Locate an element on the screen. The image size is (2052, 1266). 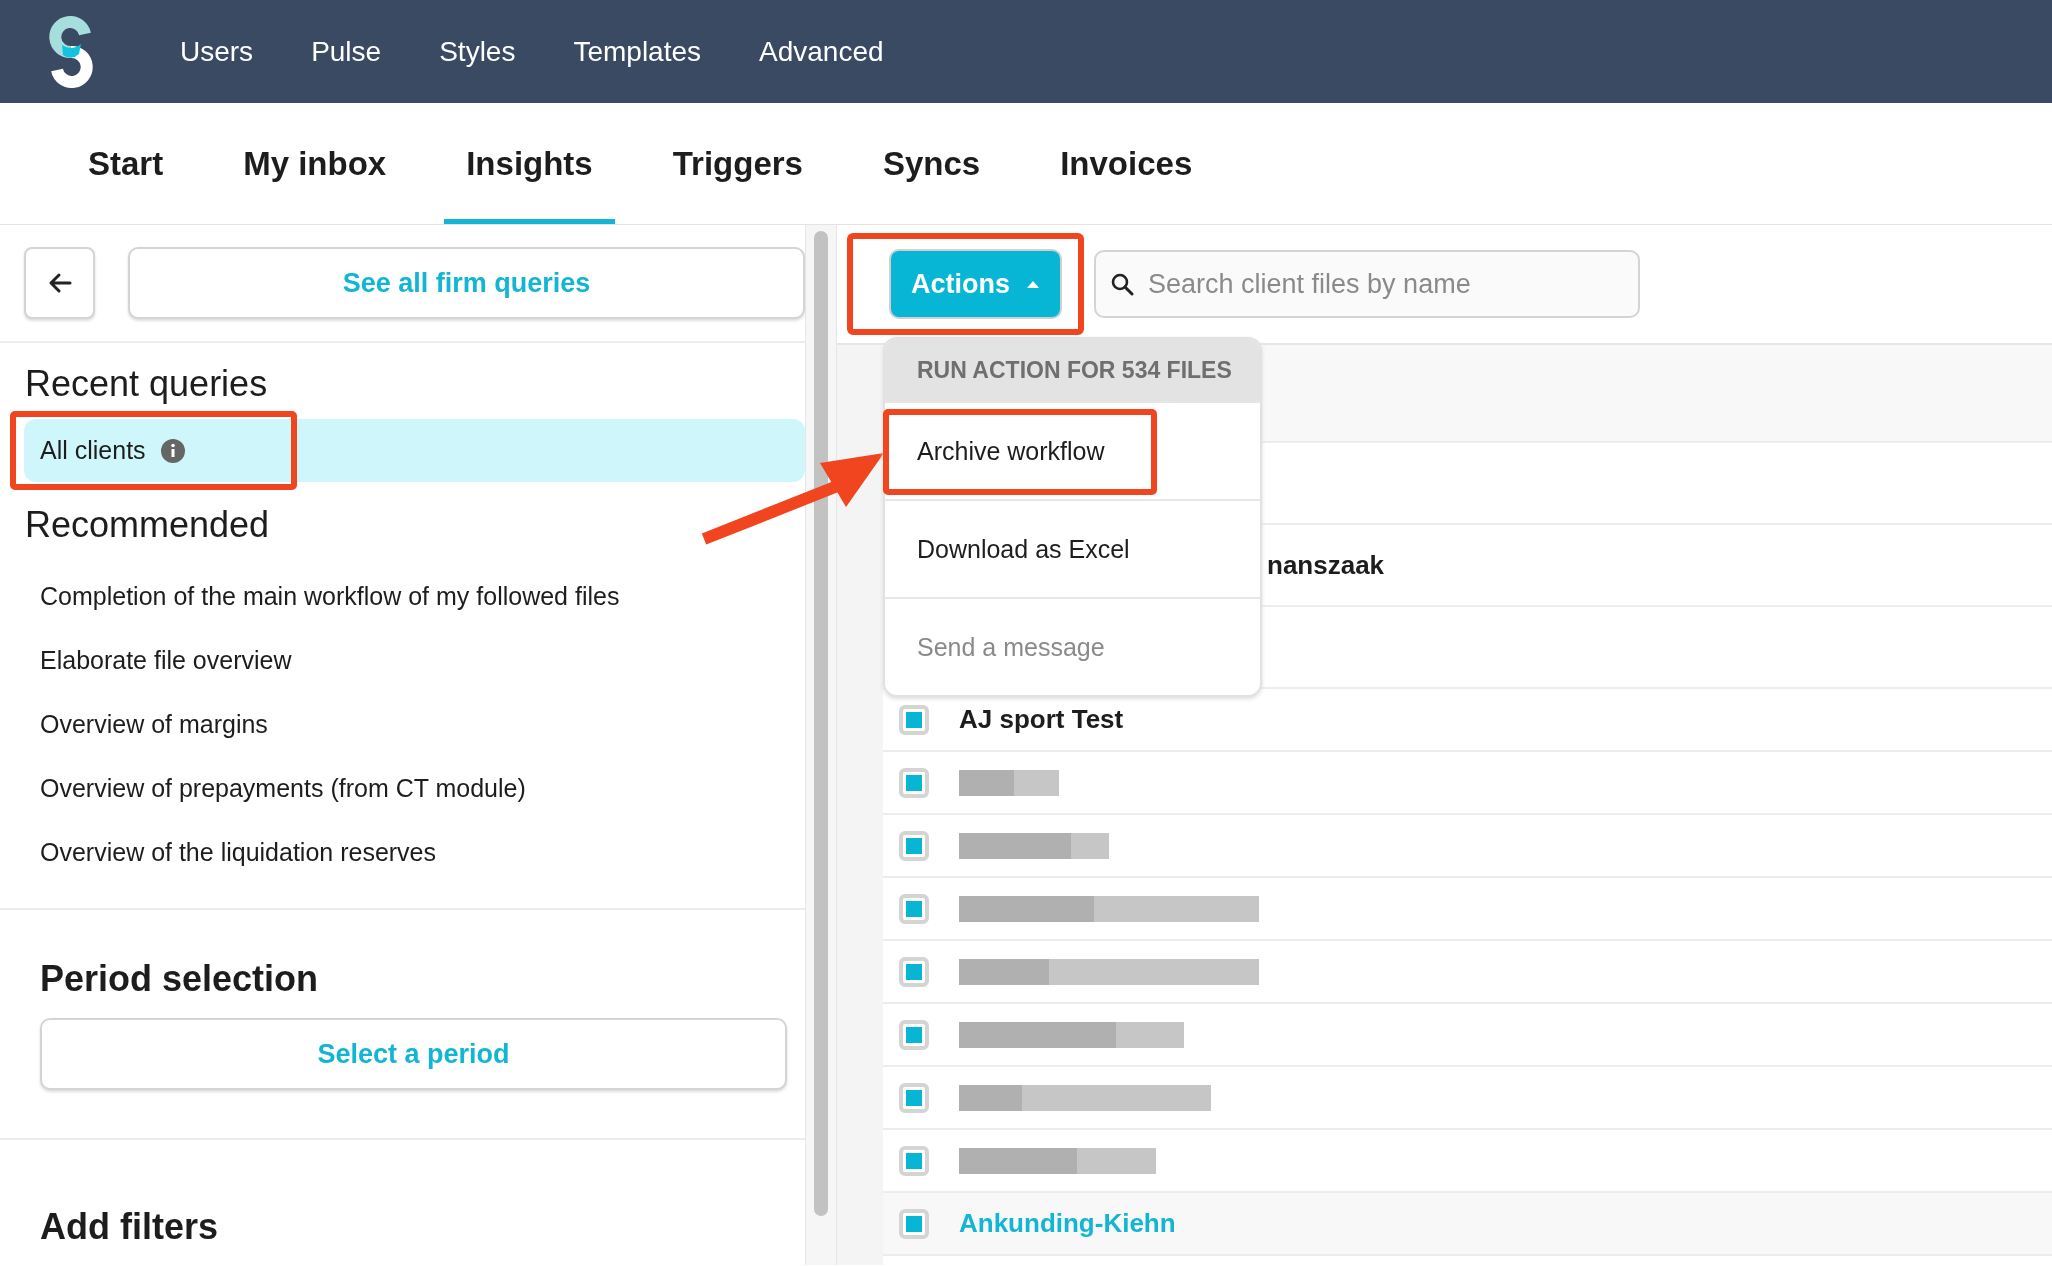
nav-link: Templates is located at coordinates (637, 51).